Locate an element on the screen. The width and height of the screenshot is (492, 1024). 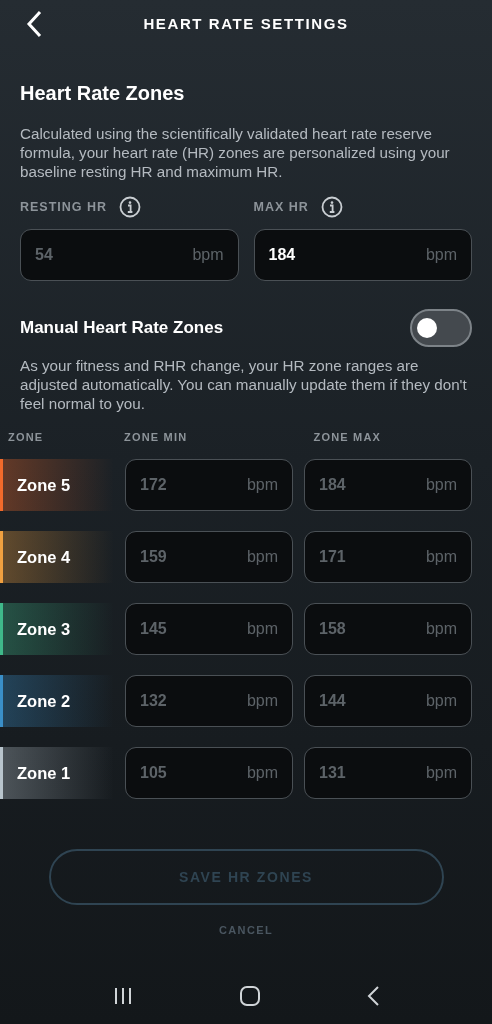
toggle-switch is located at coordinates (441, 328).